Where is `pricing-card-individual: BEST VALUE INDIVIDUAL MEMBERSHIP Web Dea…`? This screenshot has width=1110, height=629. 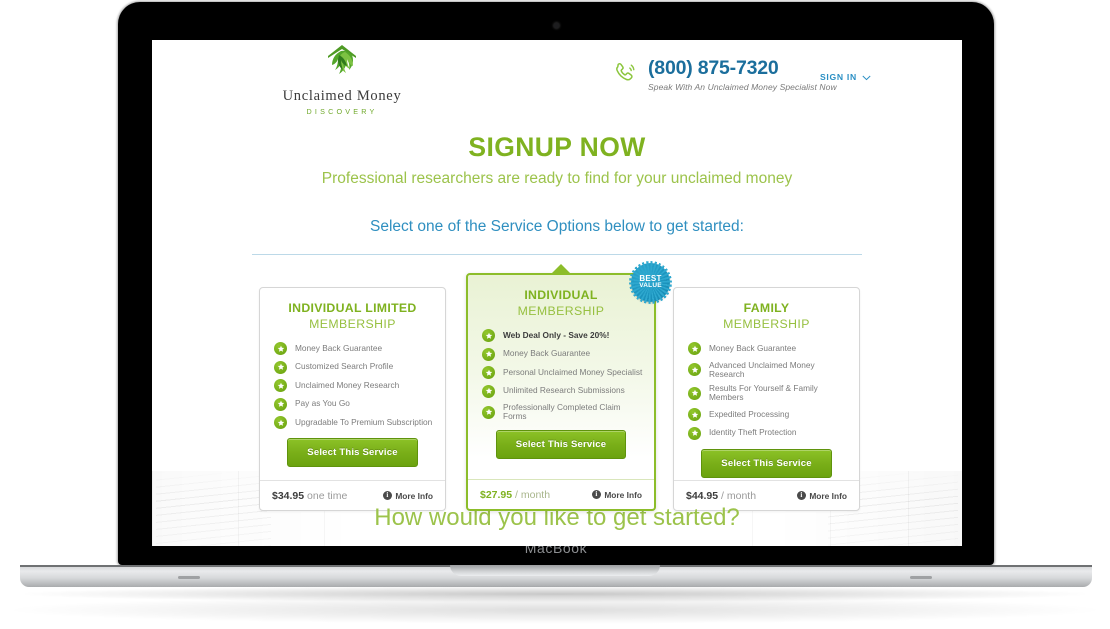 pricing-card-individual: BEST VALUE INDIVIDUAL MEMBERSHIP Web Dea… is located at coordinates (569, 386).